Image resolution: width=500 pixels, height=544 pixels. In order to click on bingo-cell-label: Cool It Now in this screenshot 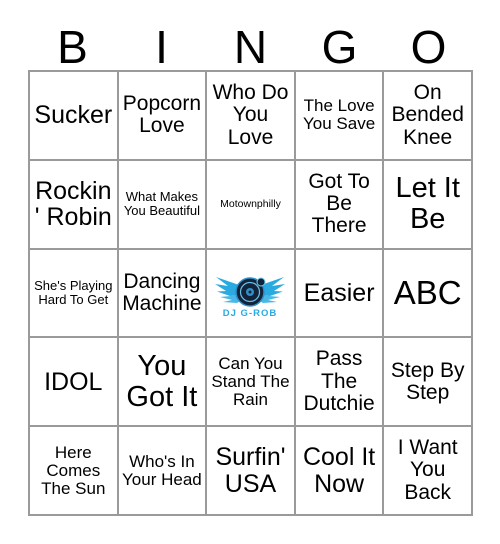, I will do `click(339, 470)`.